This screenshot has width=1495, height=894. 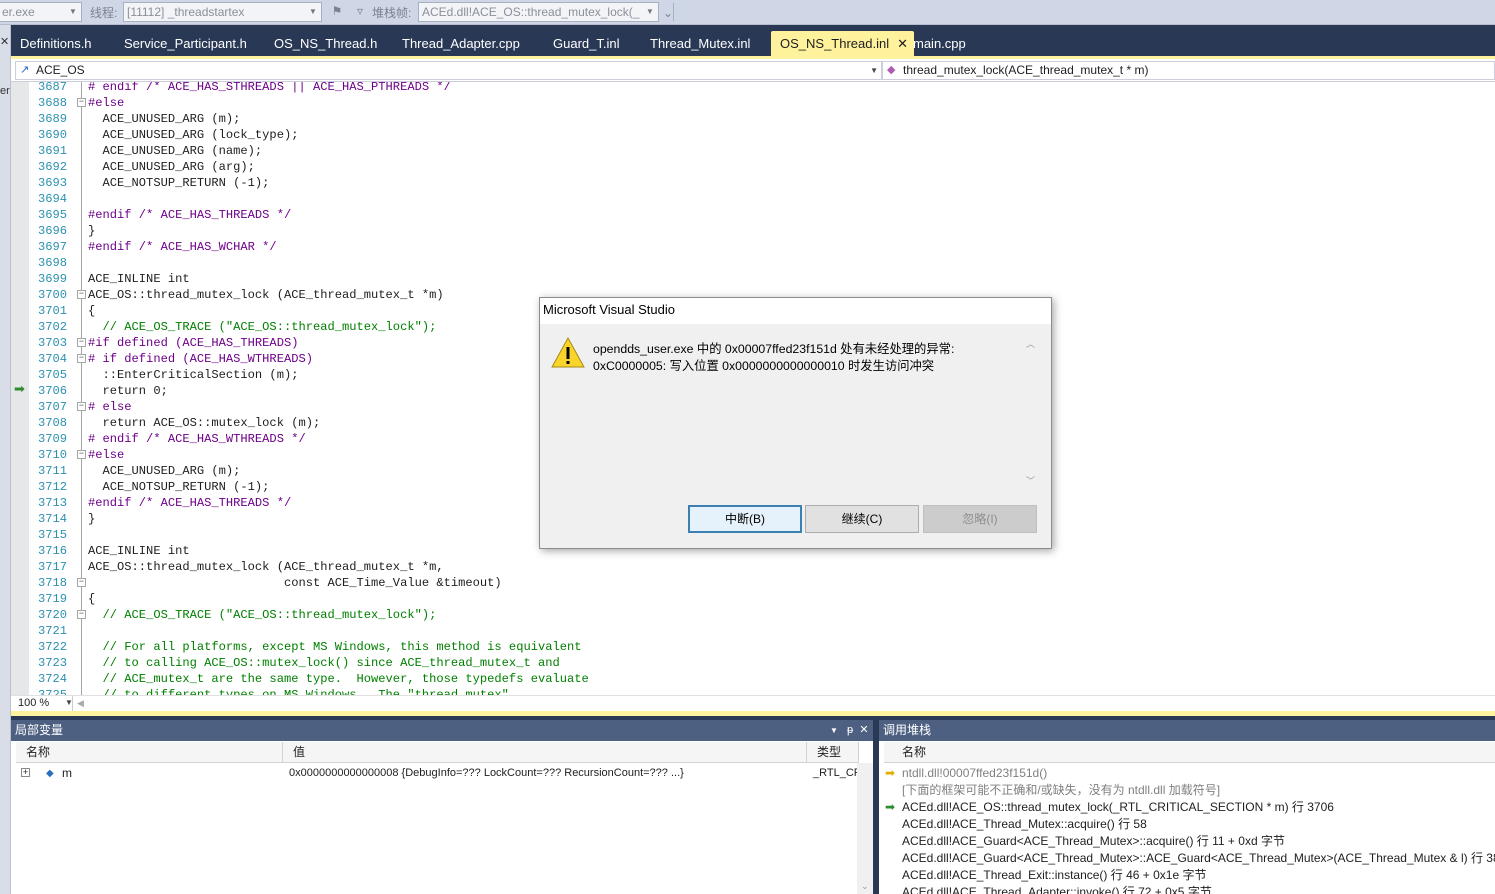 I want to click on code-text: ACE_NOTSUP_RETURN (-1);, so click(x=179, y=487).